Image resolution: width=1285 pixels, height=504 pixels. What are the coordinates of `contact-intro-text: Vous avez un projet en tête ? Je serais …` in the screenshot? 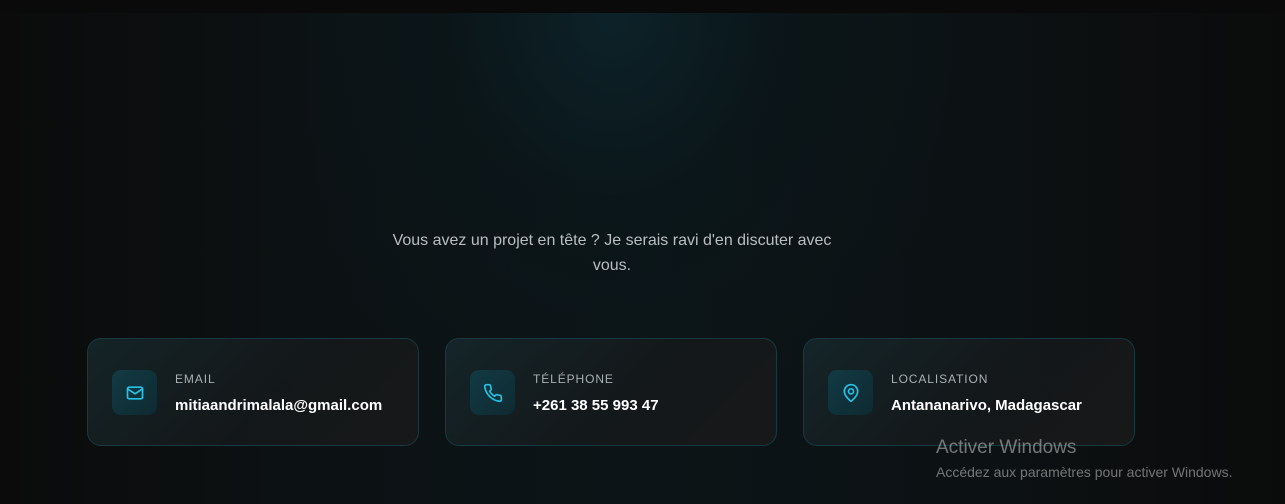 It's located at (612, 253).